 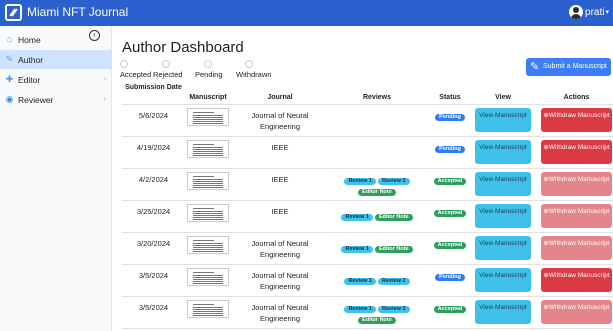 I want to click on submit-manuscript-label: Submit a Manuscript, so click(x=575, y=66).